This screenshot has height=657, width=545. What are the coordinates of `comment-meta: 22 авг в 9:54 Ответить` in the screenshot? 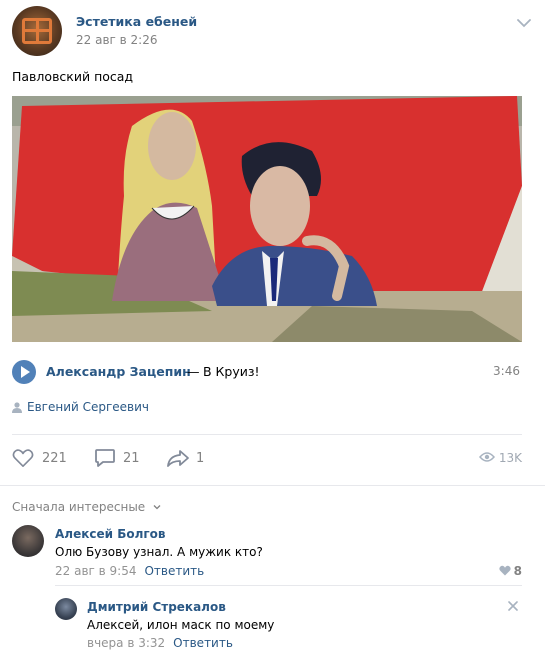 It's located at (129, 571).